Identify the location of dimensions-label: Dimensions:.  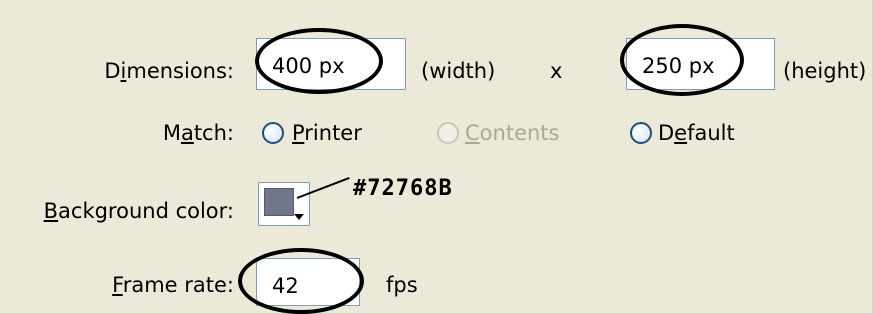
(169, 71).